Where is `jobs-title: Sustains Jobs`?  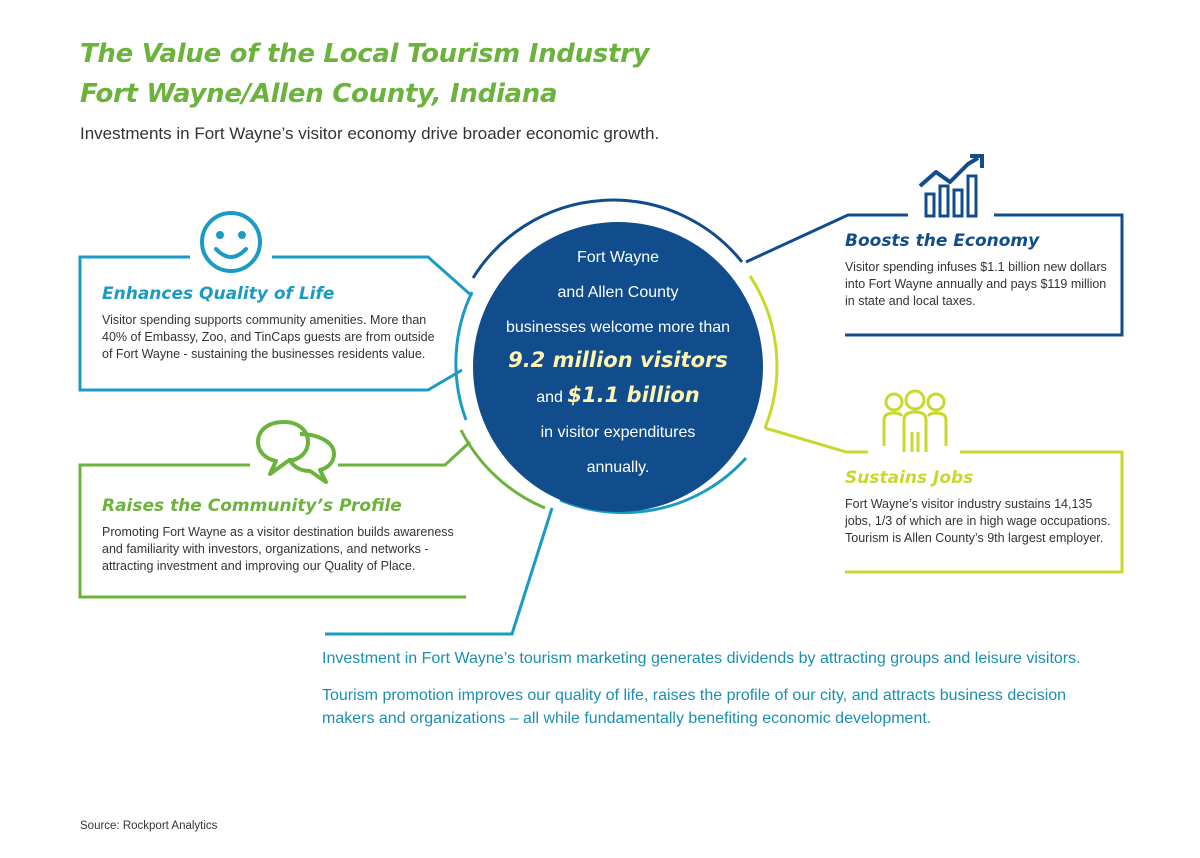
jobs-title: Sustains Jobs is located at coordinates (909, 478).